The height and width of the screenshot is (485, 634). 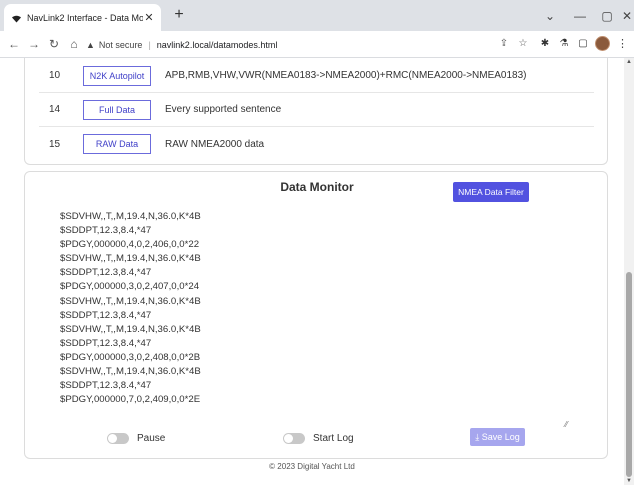 I want to click on minimize-button: —, so click(x=580, y=15).